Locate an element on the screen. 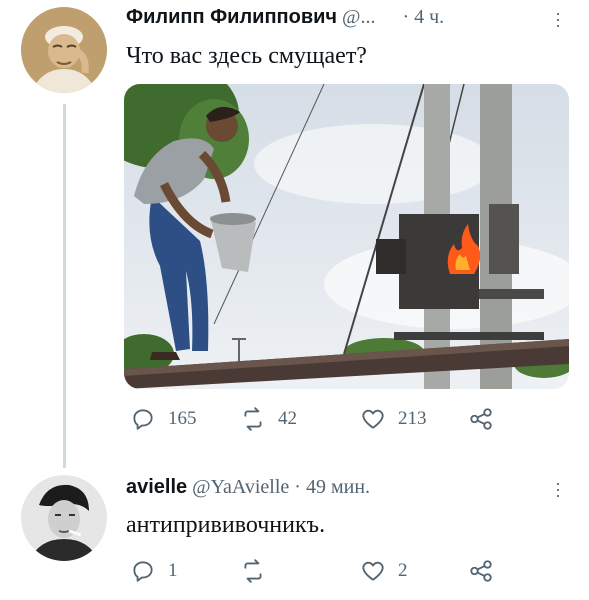 The image size is (589, 600). reply-count: 165 is located at coordinates (182, 418).